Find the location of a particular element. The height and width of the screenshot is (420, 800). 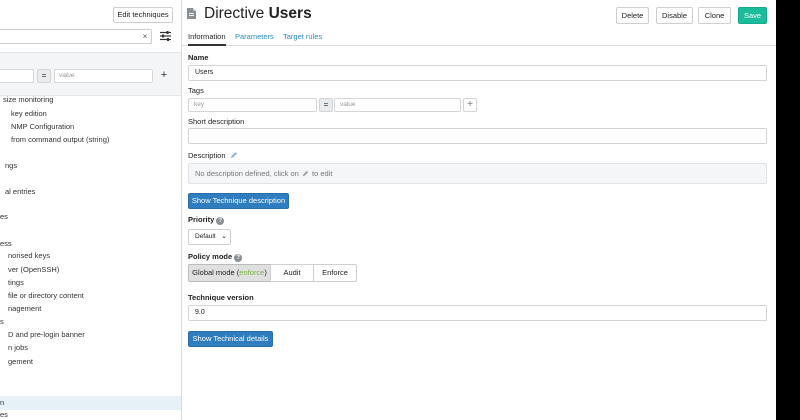

file-icon is located at coordinates (191, 13).